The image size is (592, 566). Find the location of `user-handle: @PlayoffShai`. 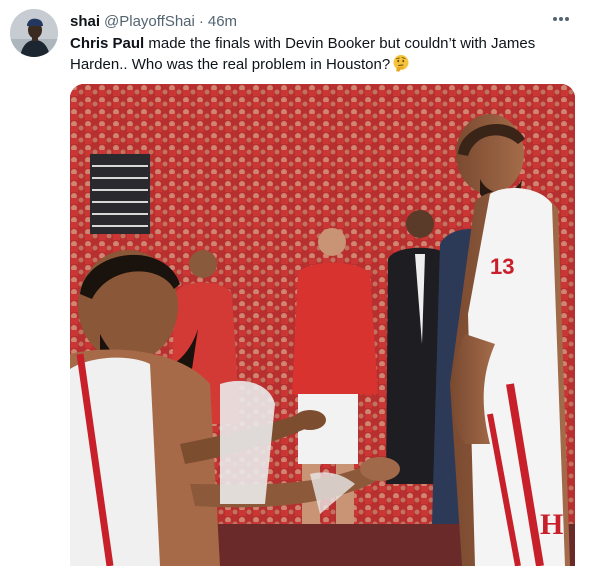

user-handle: @PlayoffShai is located at coordinates (149, 21).